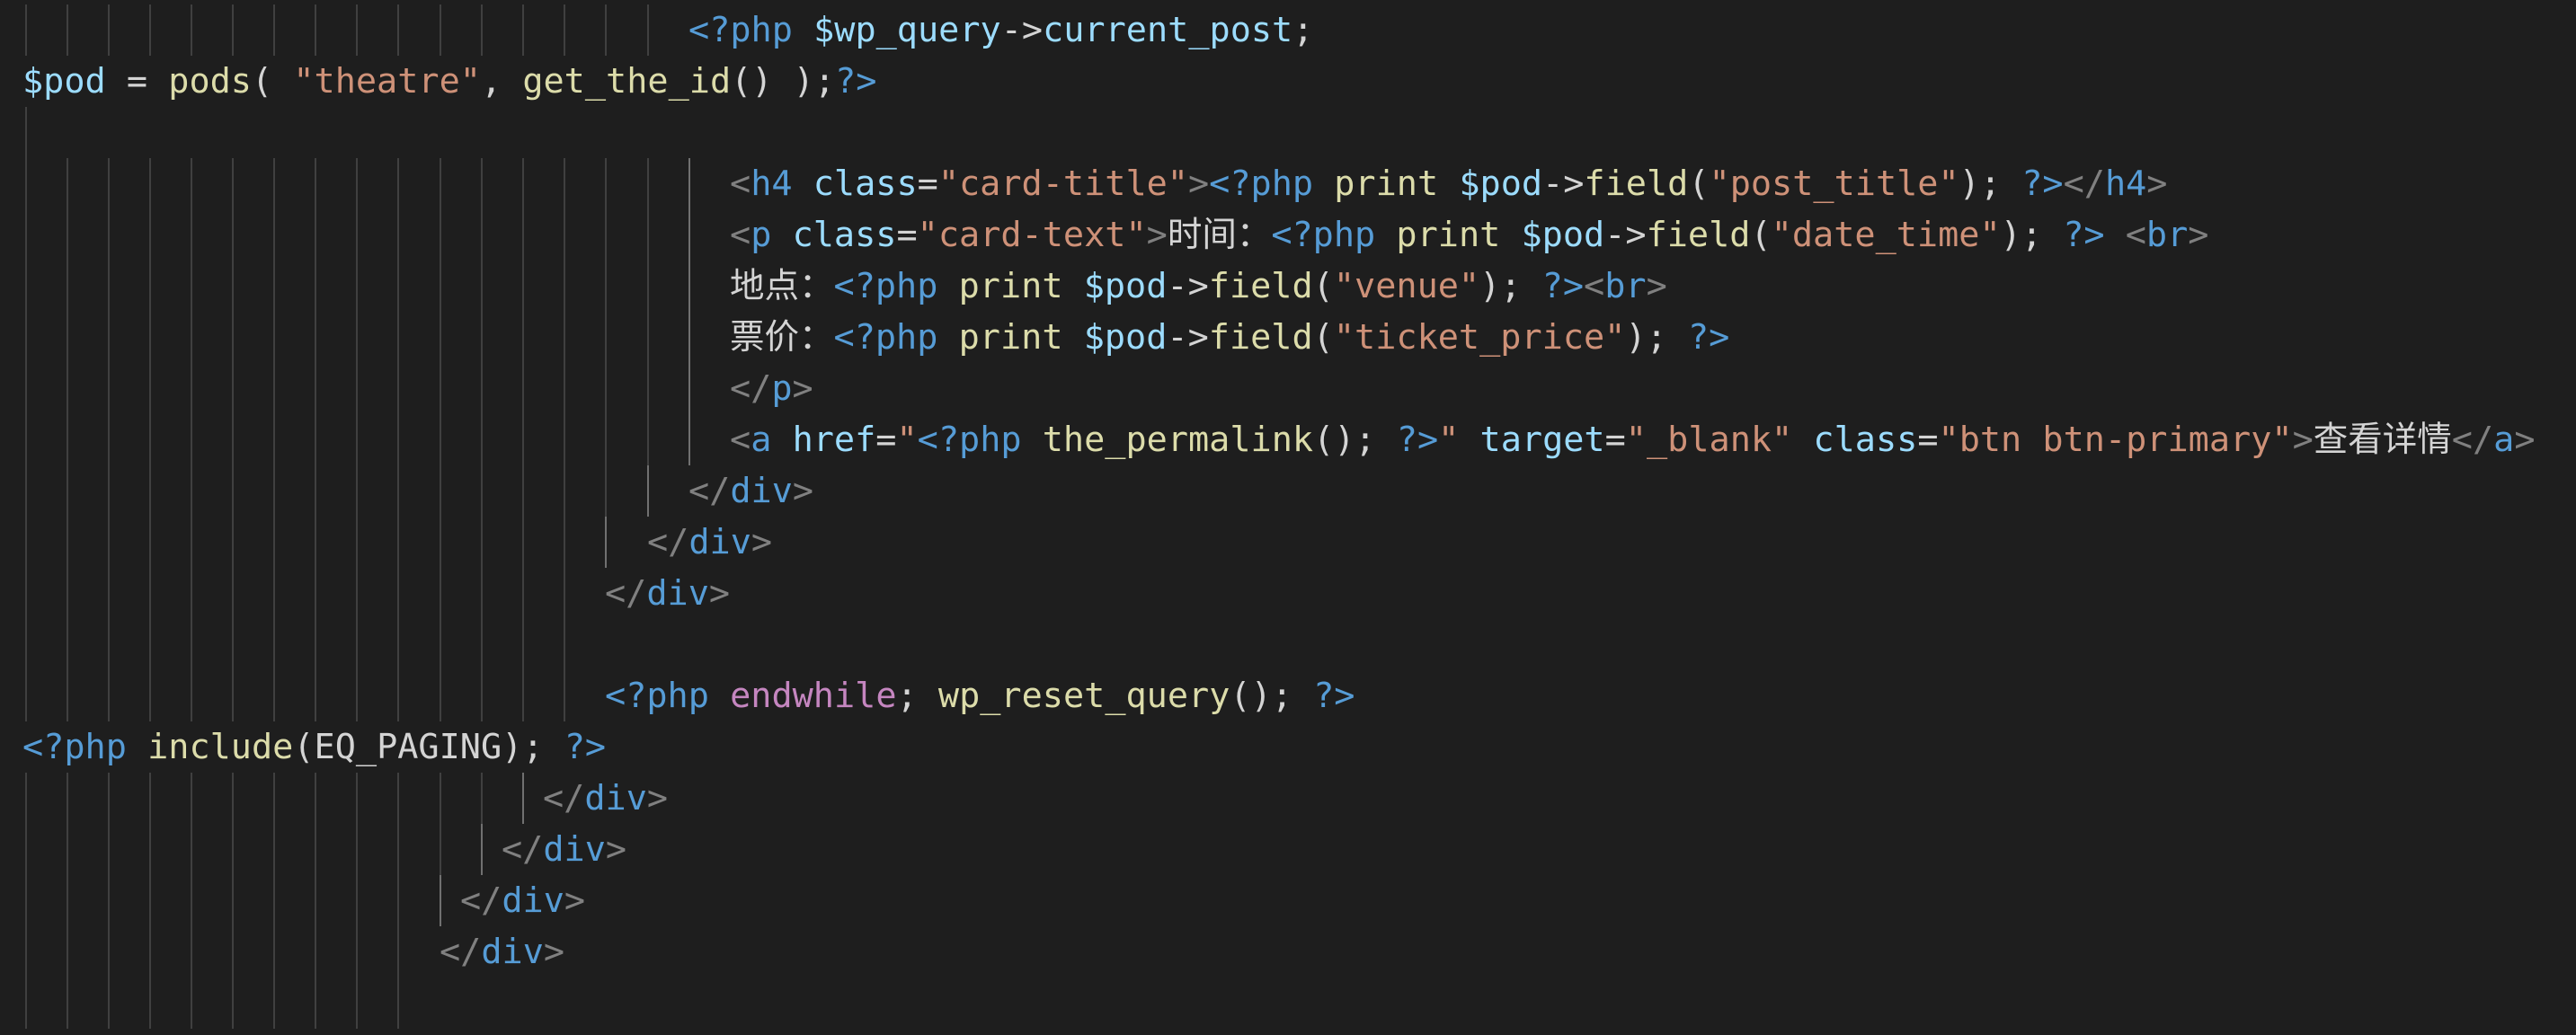  Describe the element at coordinates (1288, 388) in the screenshot. I see `code-line: </p>` at that location.